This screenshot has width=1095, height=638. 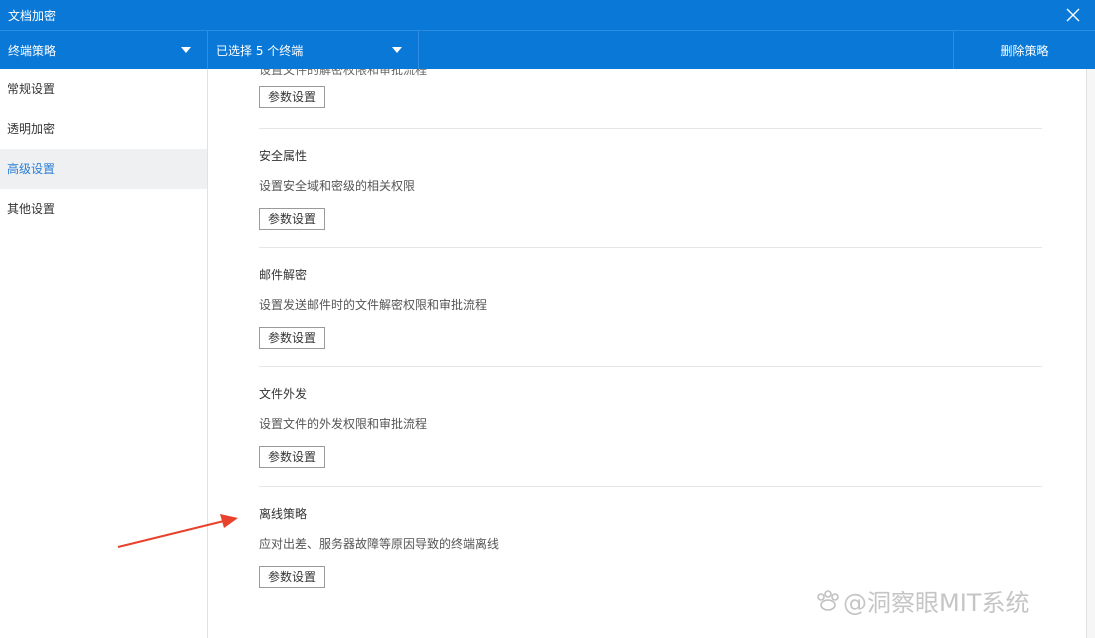 I want to click on sidebar-item-other: 其他设置, so click(x=103, y=209).